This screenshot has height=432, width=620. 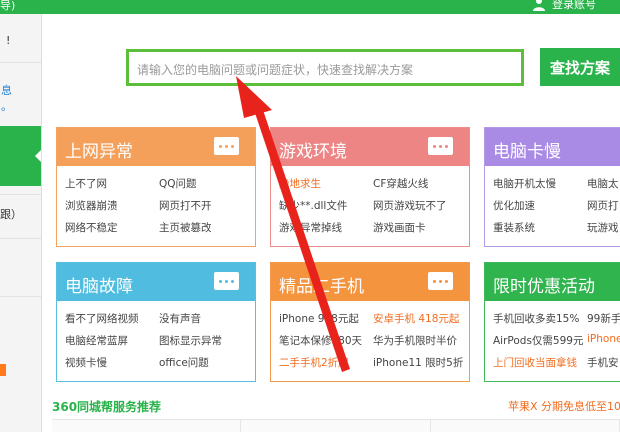 I want to click on sidebar-item-active, so click(x=20, y=156).